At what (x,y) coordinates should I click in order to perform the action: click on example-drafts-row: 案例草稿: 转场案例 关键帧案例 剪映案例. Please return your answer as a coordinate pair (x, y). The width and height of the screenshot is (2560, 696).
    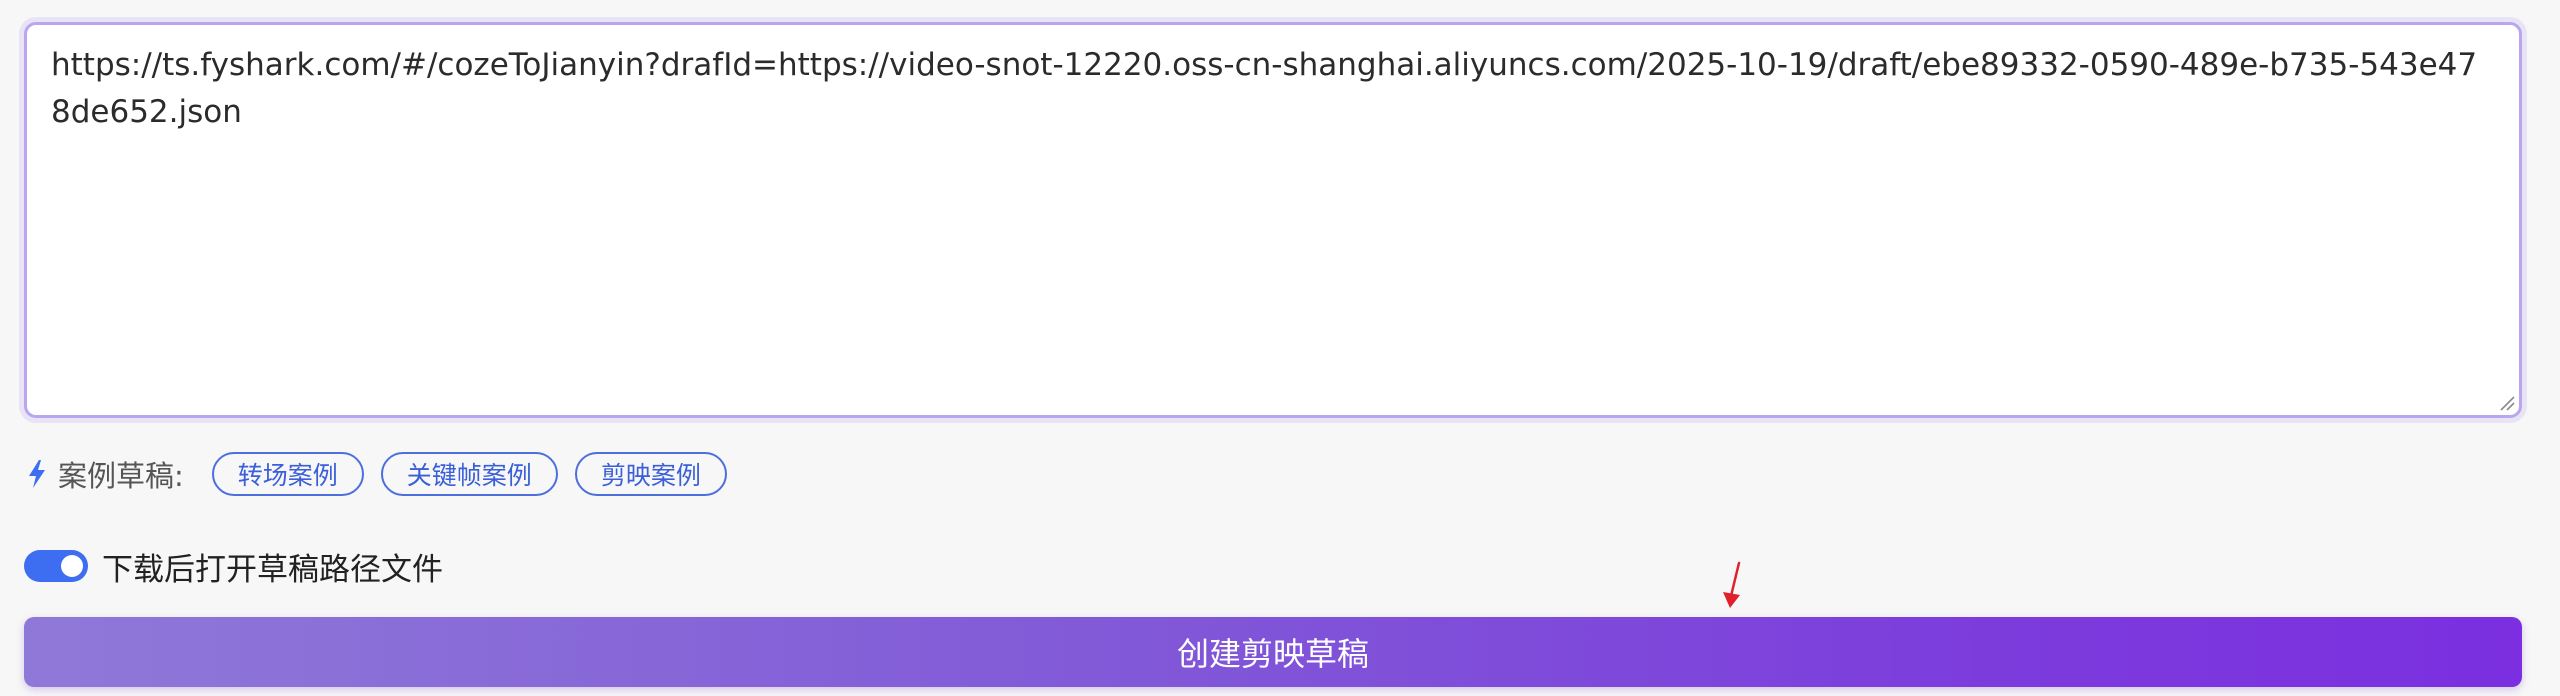
    Looking at the image, I should click on (385, 474).